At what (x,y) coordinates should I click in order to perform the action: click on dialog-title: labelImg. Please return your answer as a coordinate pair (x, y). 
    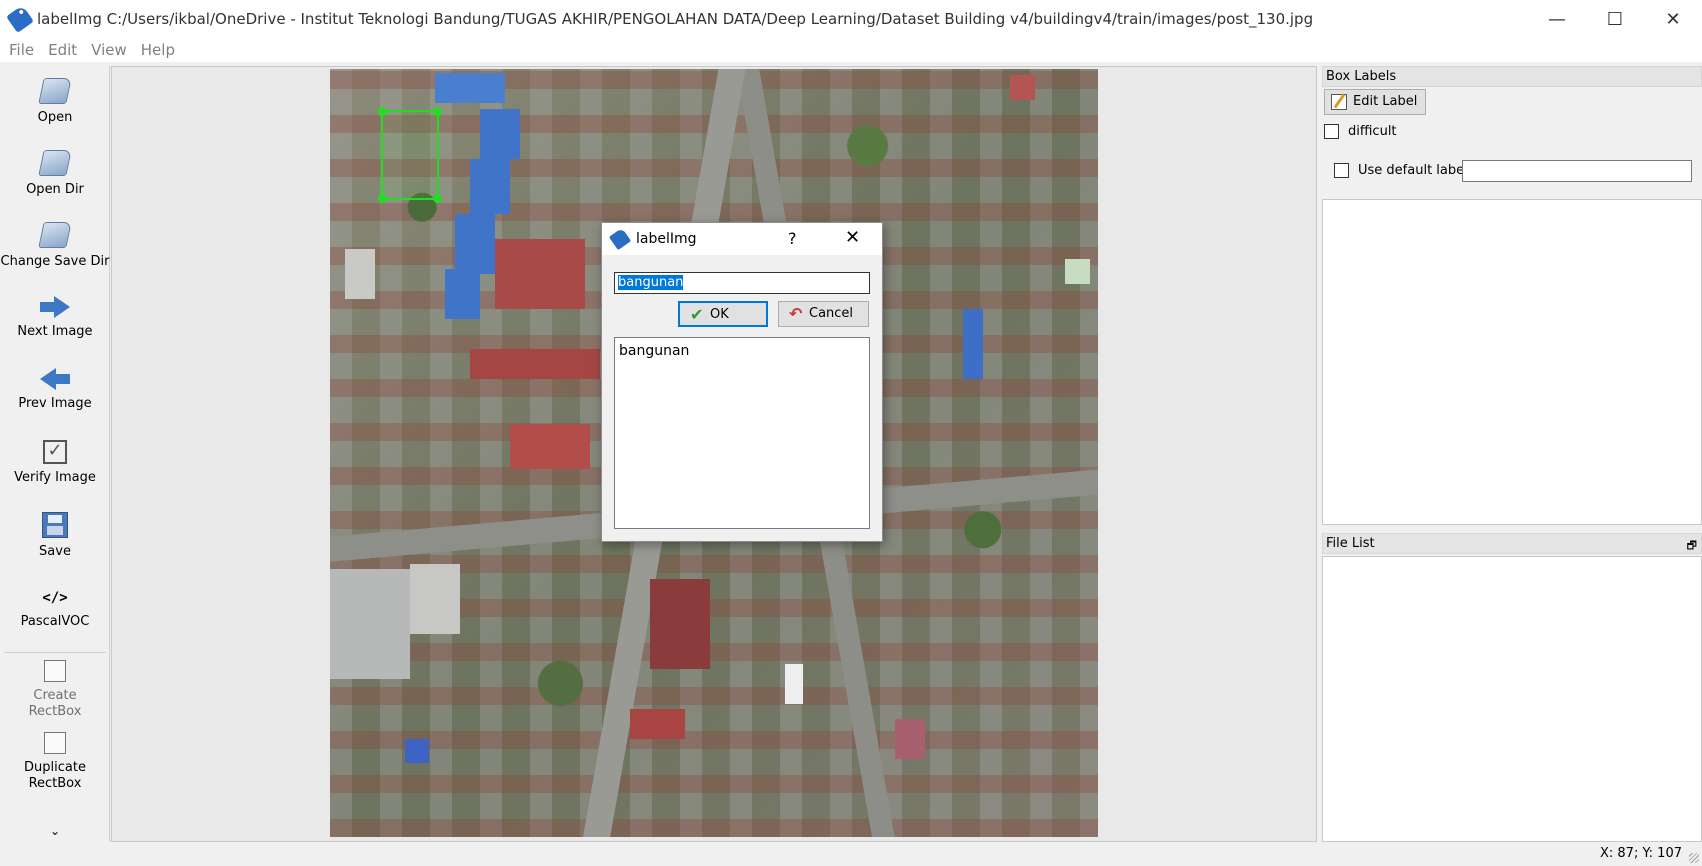
    Looking at the image, I should click on (666, 239).